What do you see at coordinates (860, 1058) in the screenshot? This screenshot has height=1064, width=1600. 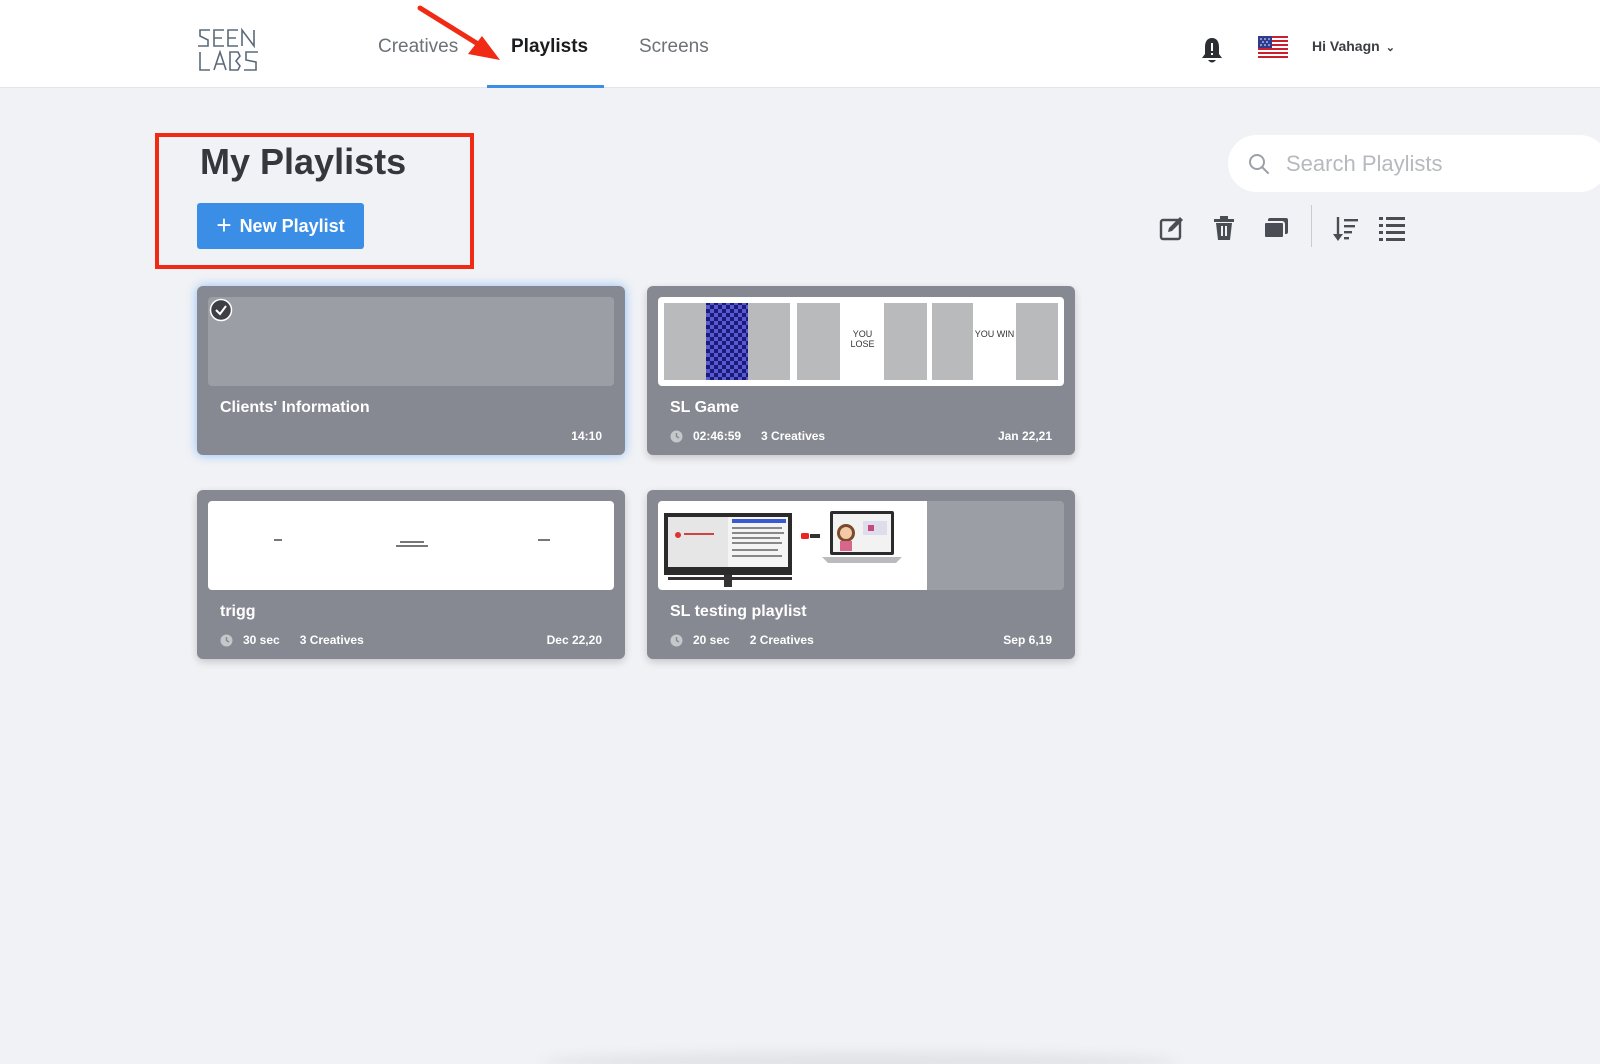 I see `bottom-shadow` at bounding box center [860, 1058].